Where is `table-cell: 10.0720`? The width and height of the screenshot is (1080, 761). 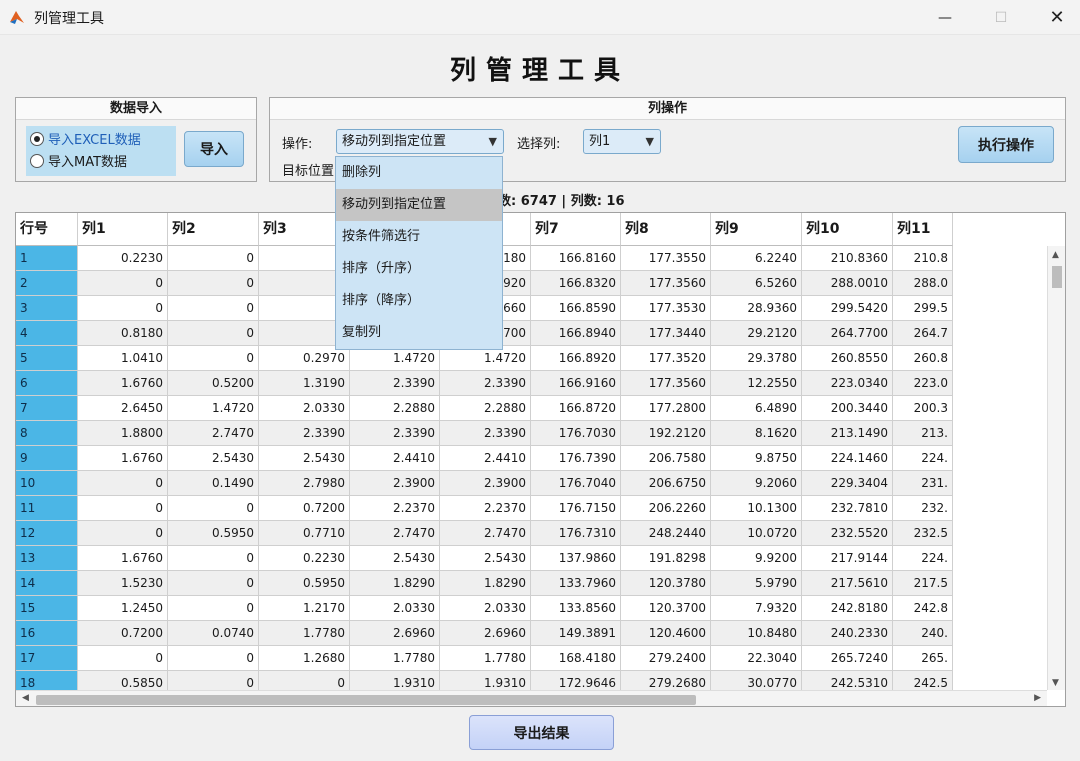 table-cell: 10.0720 is located at coordinates (756, 533).